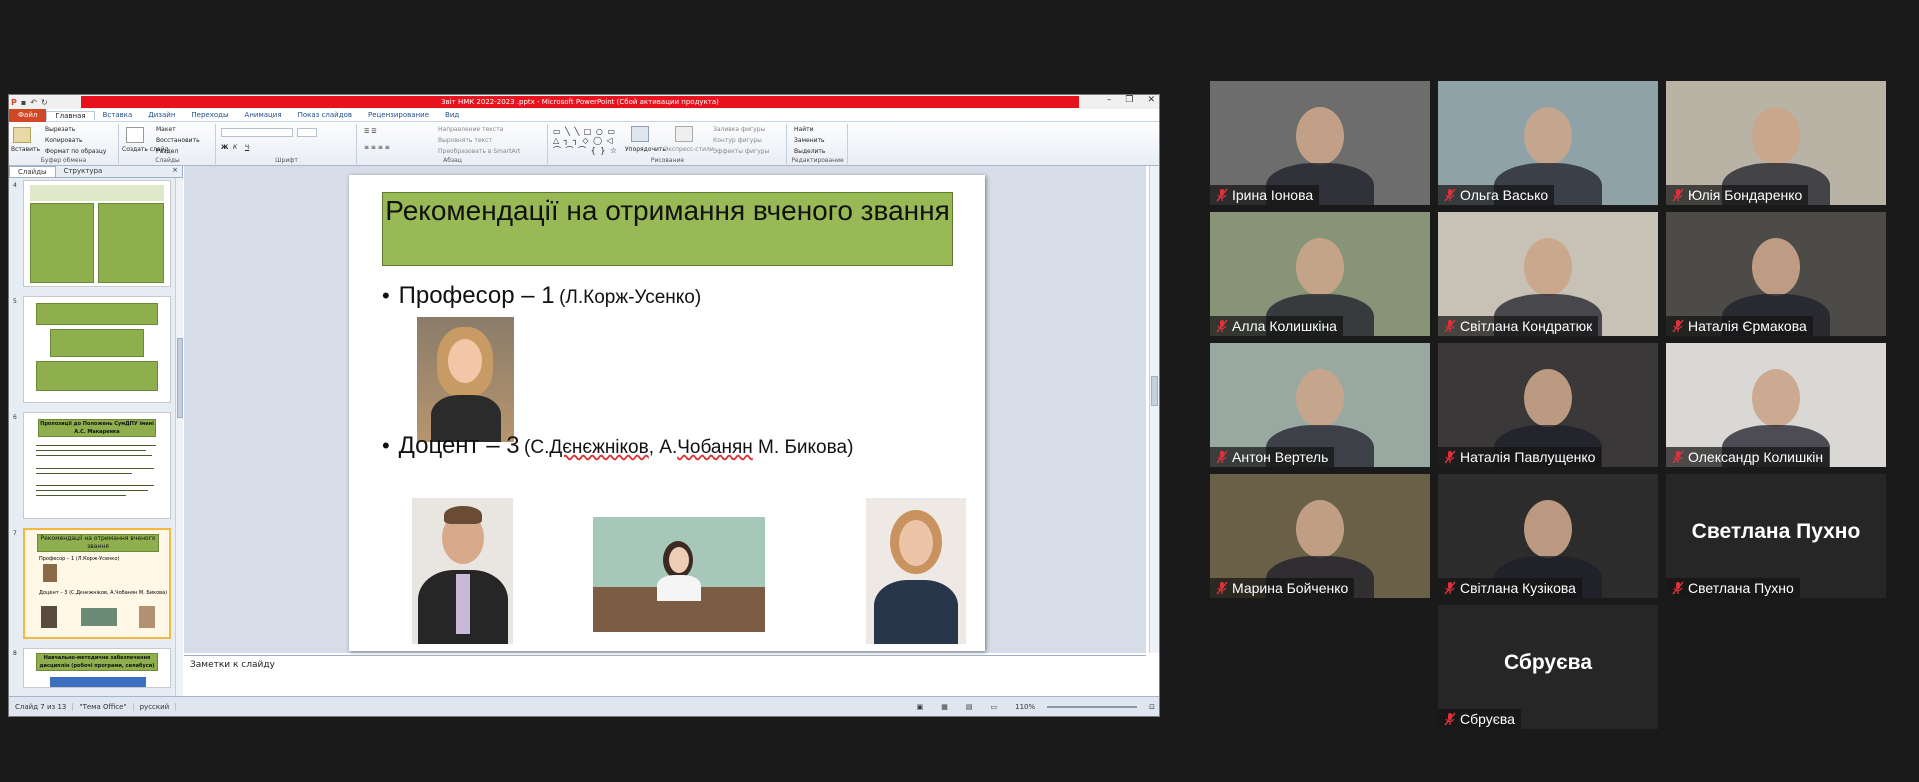 This screenshot has height=782, width=1919. I want to click on notes-pane: Заметки к слайду, so click(665, 676).